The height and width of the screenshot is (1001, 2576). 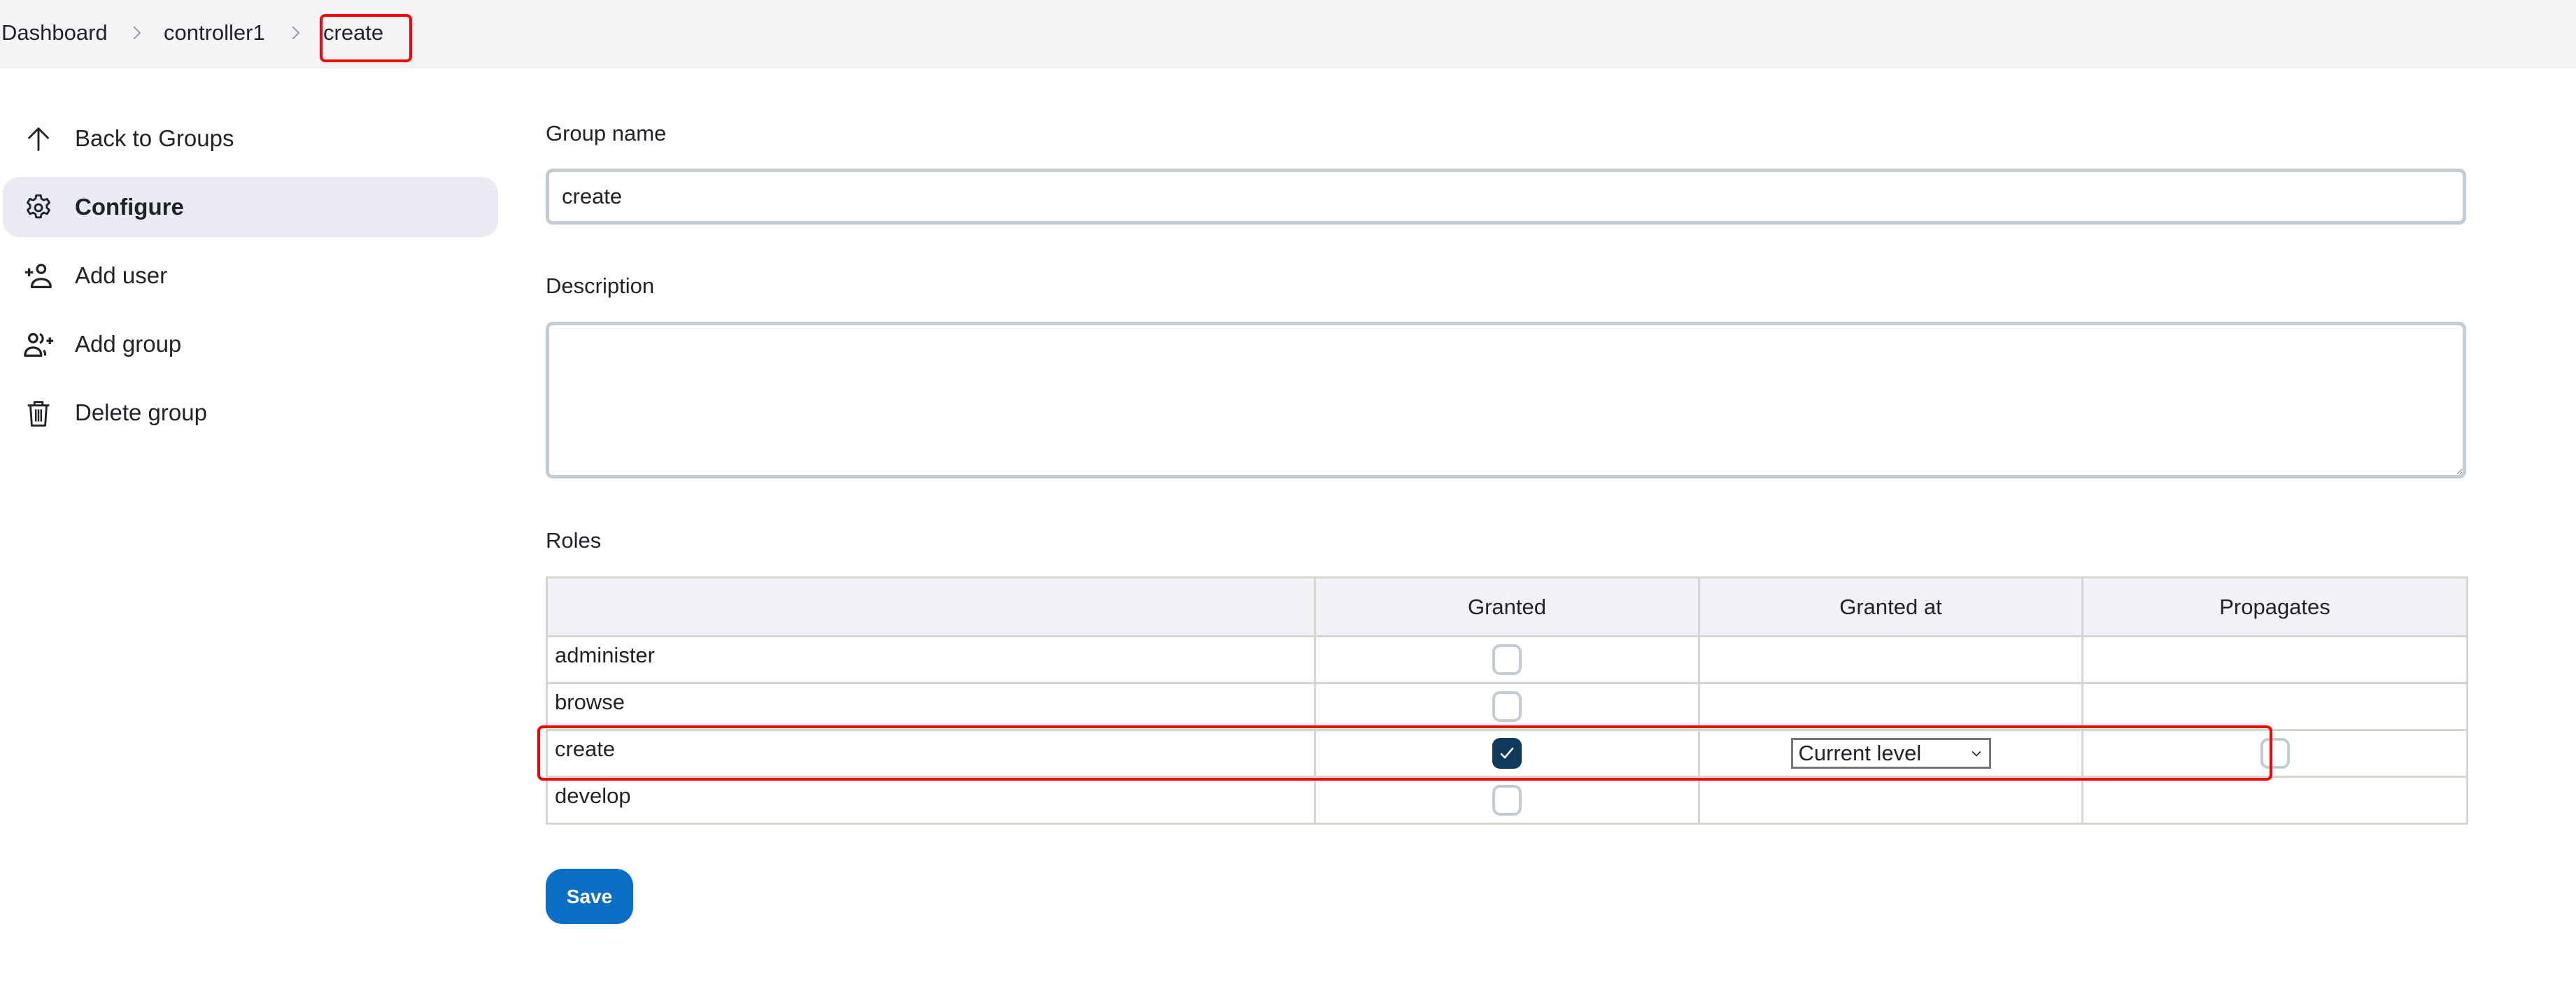 What do you see at coordinates (931, 607) in the screenshot?
I see `column-header-role` at bounding box center [931, 607].